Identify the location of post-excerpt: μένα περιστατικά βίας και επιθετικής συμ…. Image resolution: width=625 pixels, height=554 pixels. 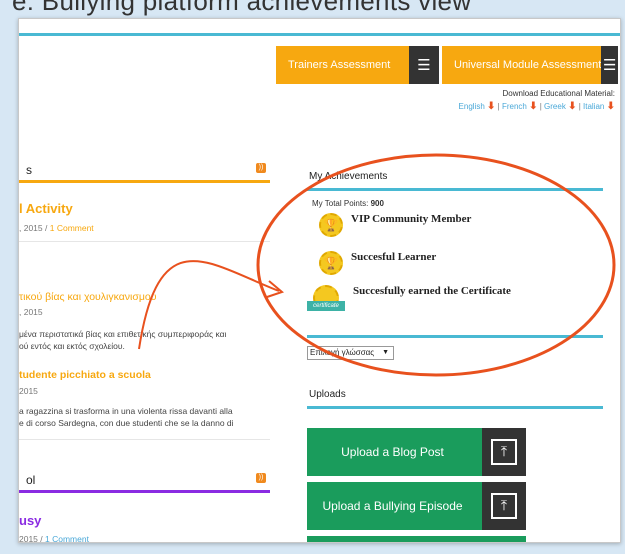
(122, 340).